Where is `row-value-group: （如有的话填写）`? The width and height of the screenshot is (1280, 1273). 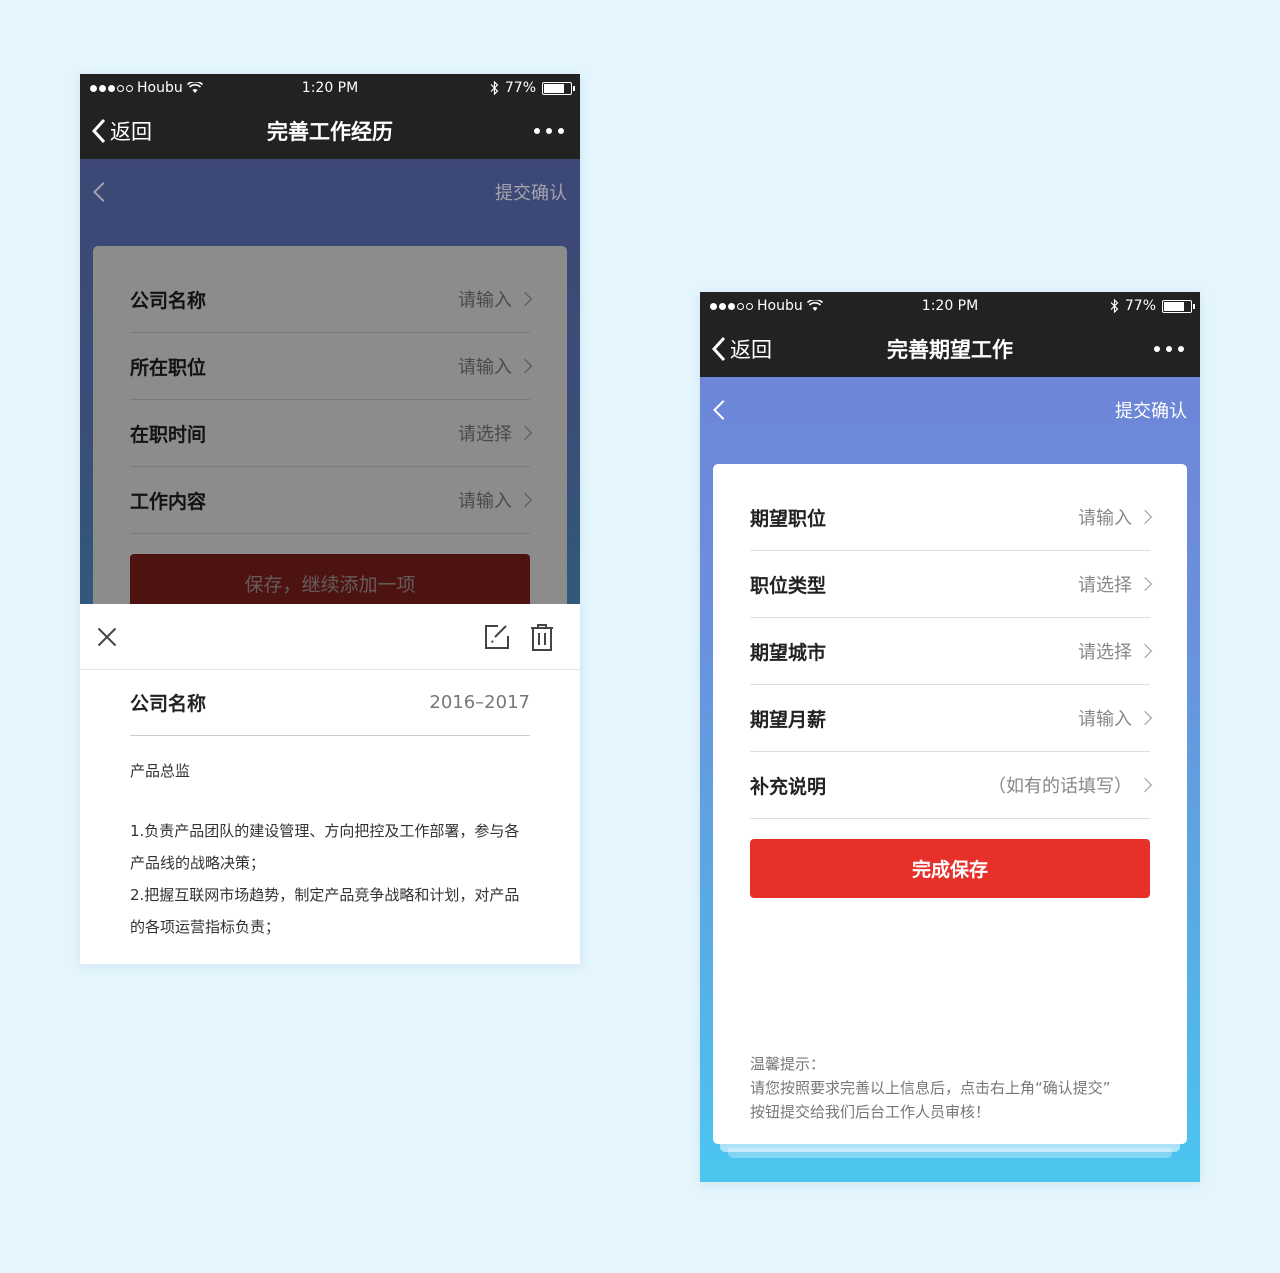 row-value-group: （如有的话填写） is located at coordinates (1070, 785).